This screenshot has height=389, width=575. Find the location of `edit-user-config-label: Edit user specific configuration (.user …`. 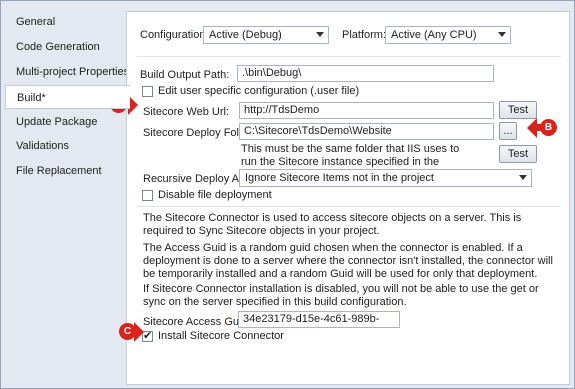

edit-user-config-label: Edit user specific configuration (.user … is located at coordinates (259, 91).